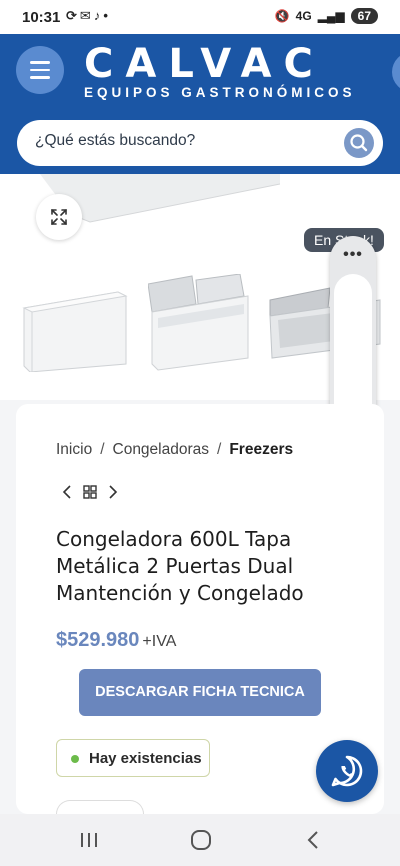 Image resolution: width=400 pixels, height=866 pixels. Describe the element at coordinates (41, 17) in the screenshot. I see `status-time: 10:31` at that location.